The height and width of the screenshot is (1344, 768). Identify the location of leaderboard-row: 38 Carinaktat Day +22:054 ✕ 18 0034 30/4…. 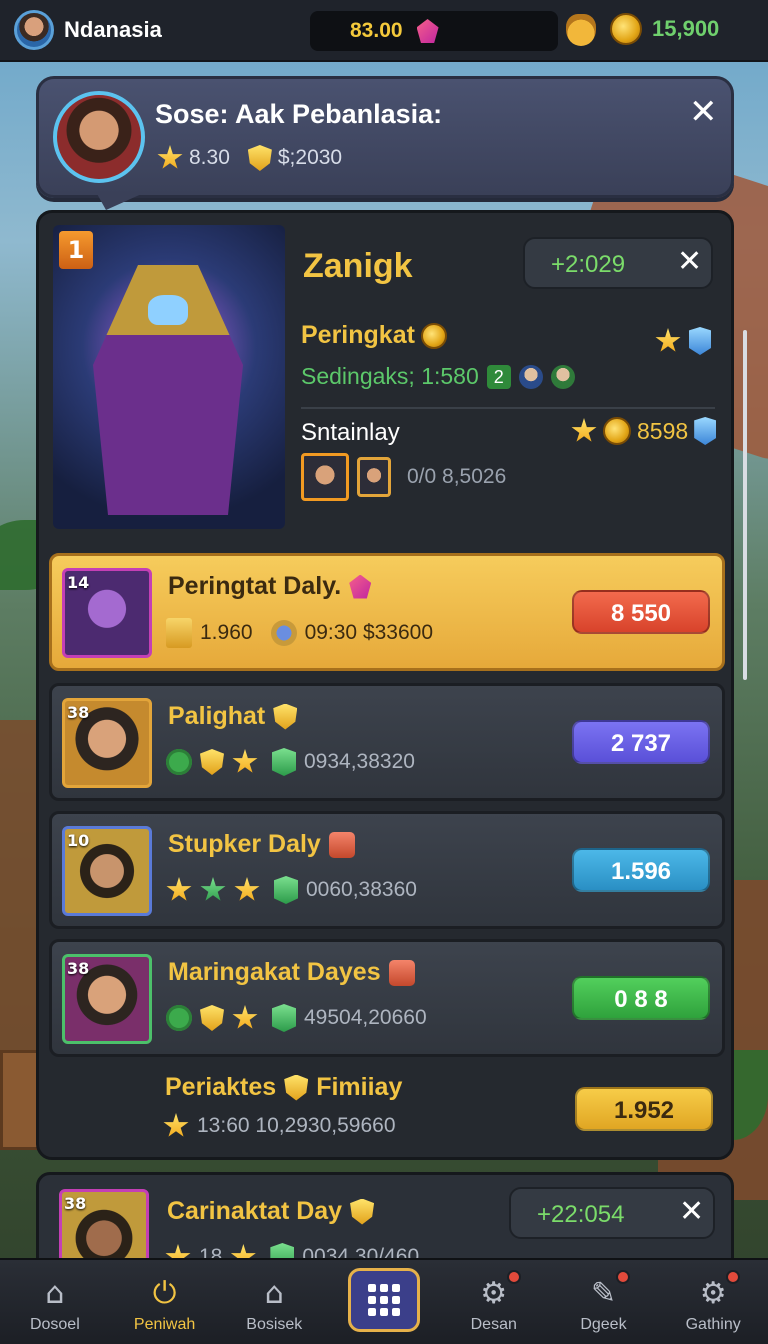
(385, 1222).